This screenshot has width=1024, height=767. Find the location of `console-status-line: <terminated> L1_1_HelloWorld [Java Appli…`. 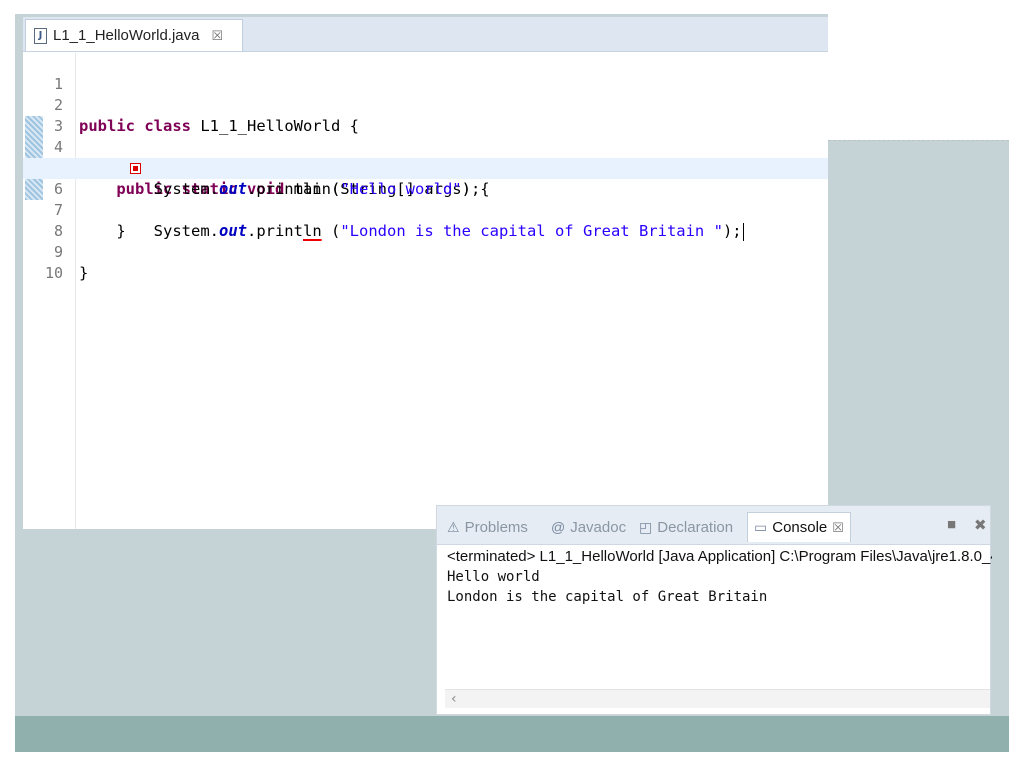

console-status-line: <terminated> L1_1_HelloWorld [Java Appli… is located at coordinates (719, 556).